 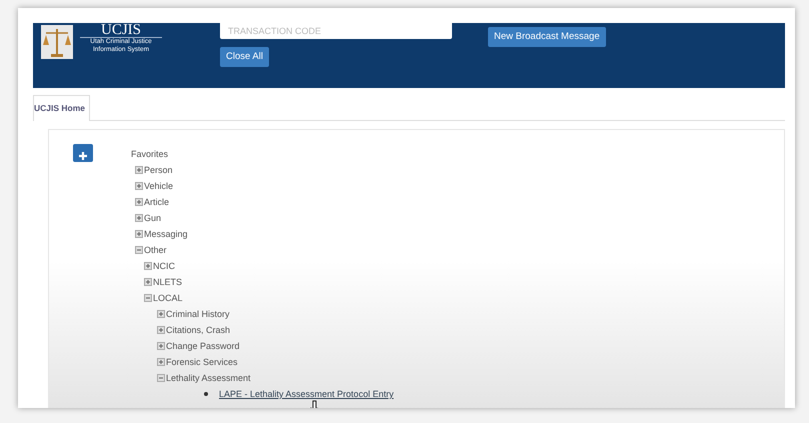 I want to click on tree-item: Gun, so click(x=153, y=218).